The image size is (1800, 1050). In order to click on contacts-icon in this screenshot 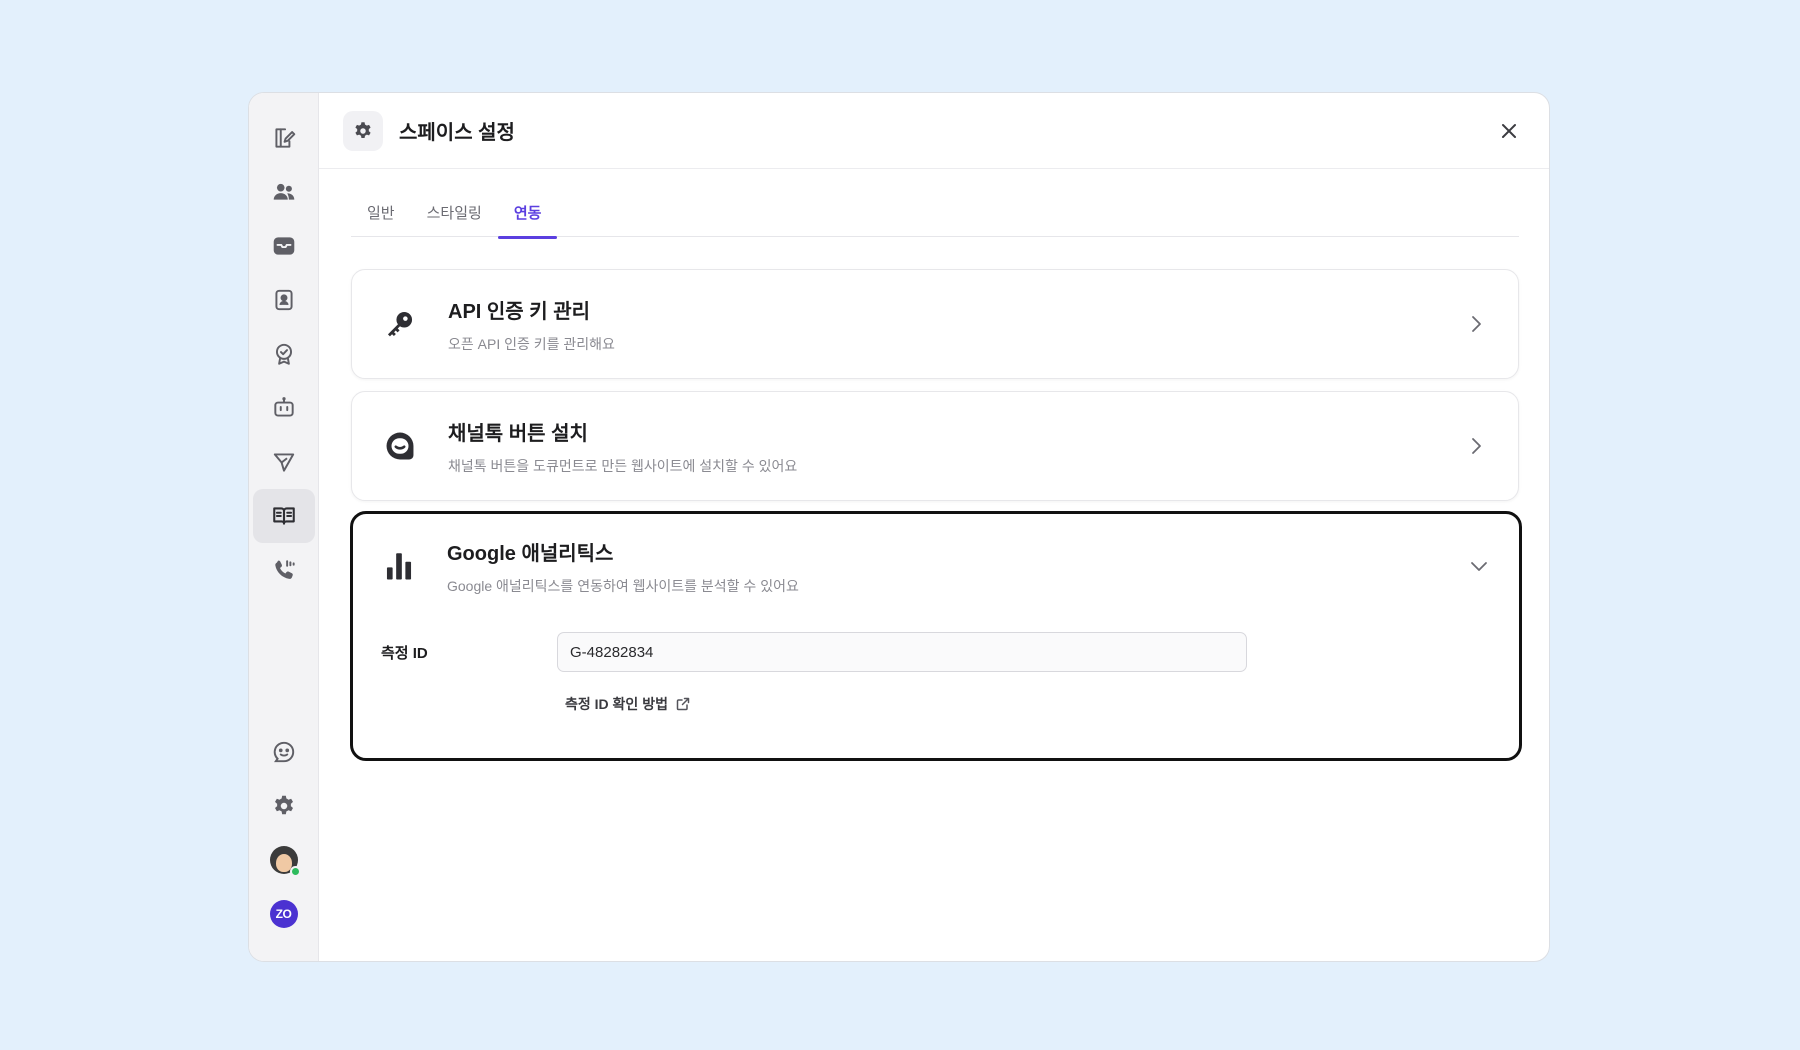, I will do `click(283, 300)`.